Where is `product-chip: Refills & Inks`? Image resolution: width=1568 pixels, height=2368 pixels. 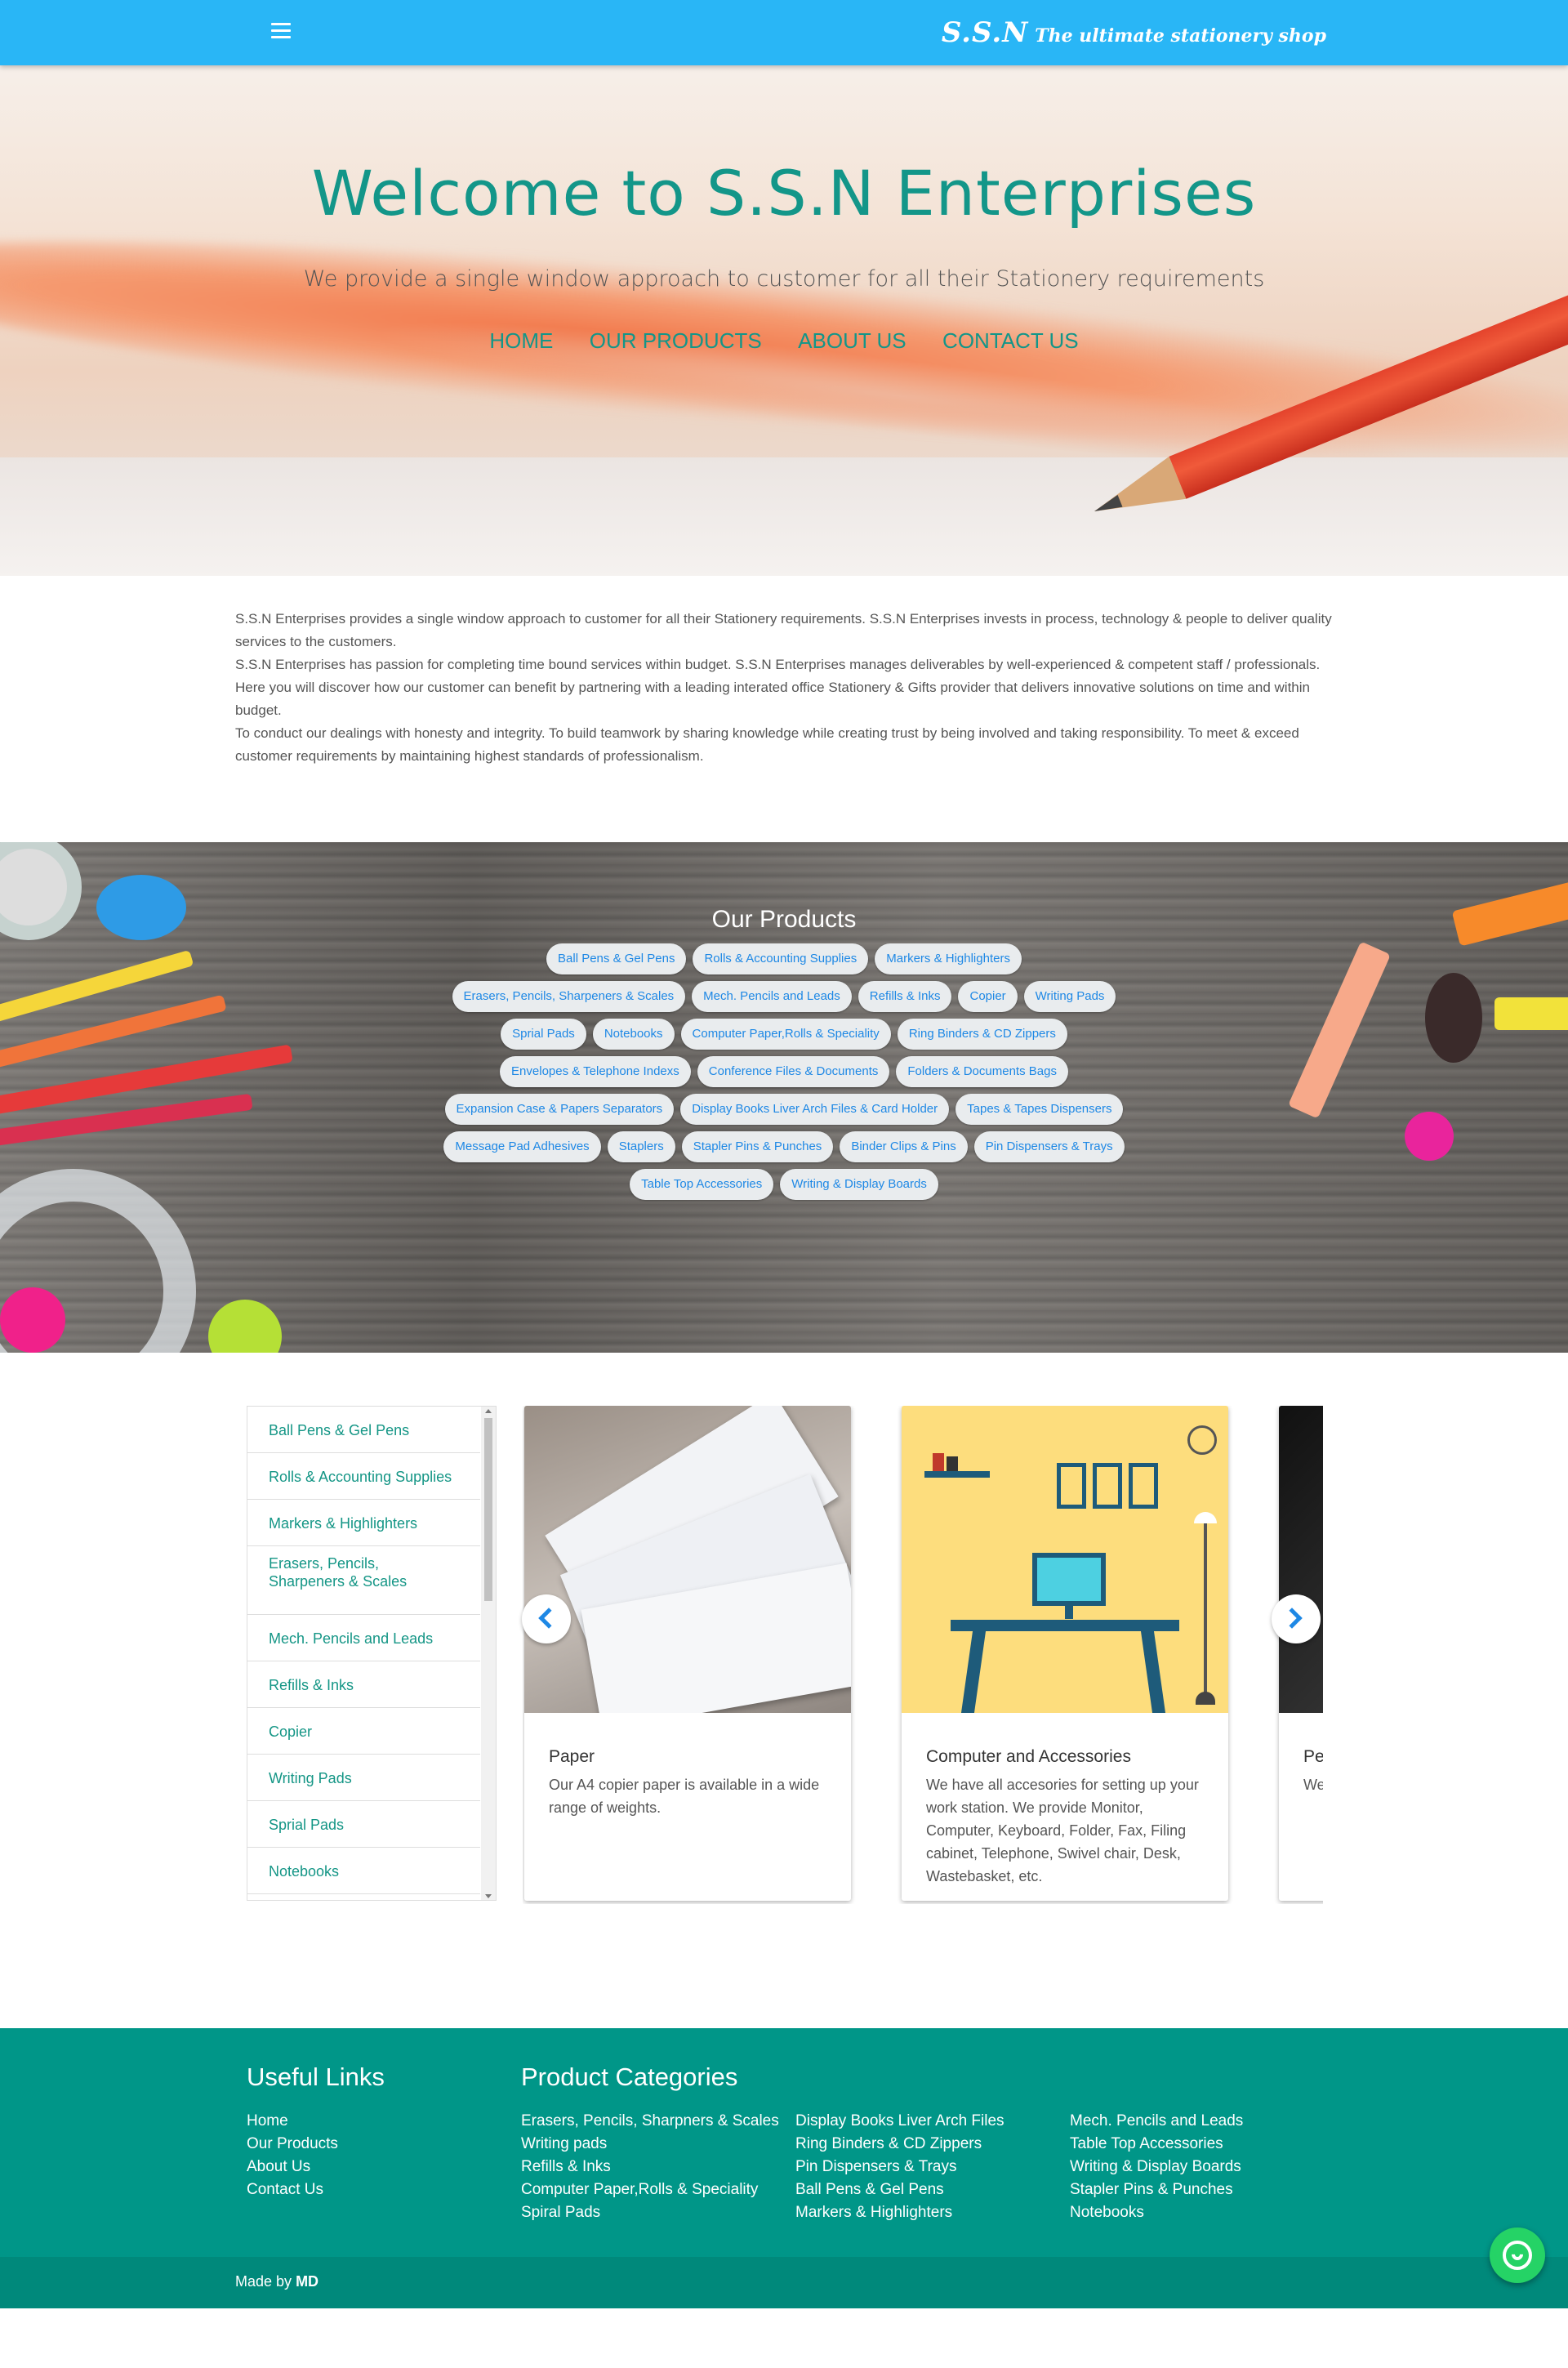
product-chip: Refills & Inks is located at coordinates (905, 996).